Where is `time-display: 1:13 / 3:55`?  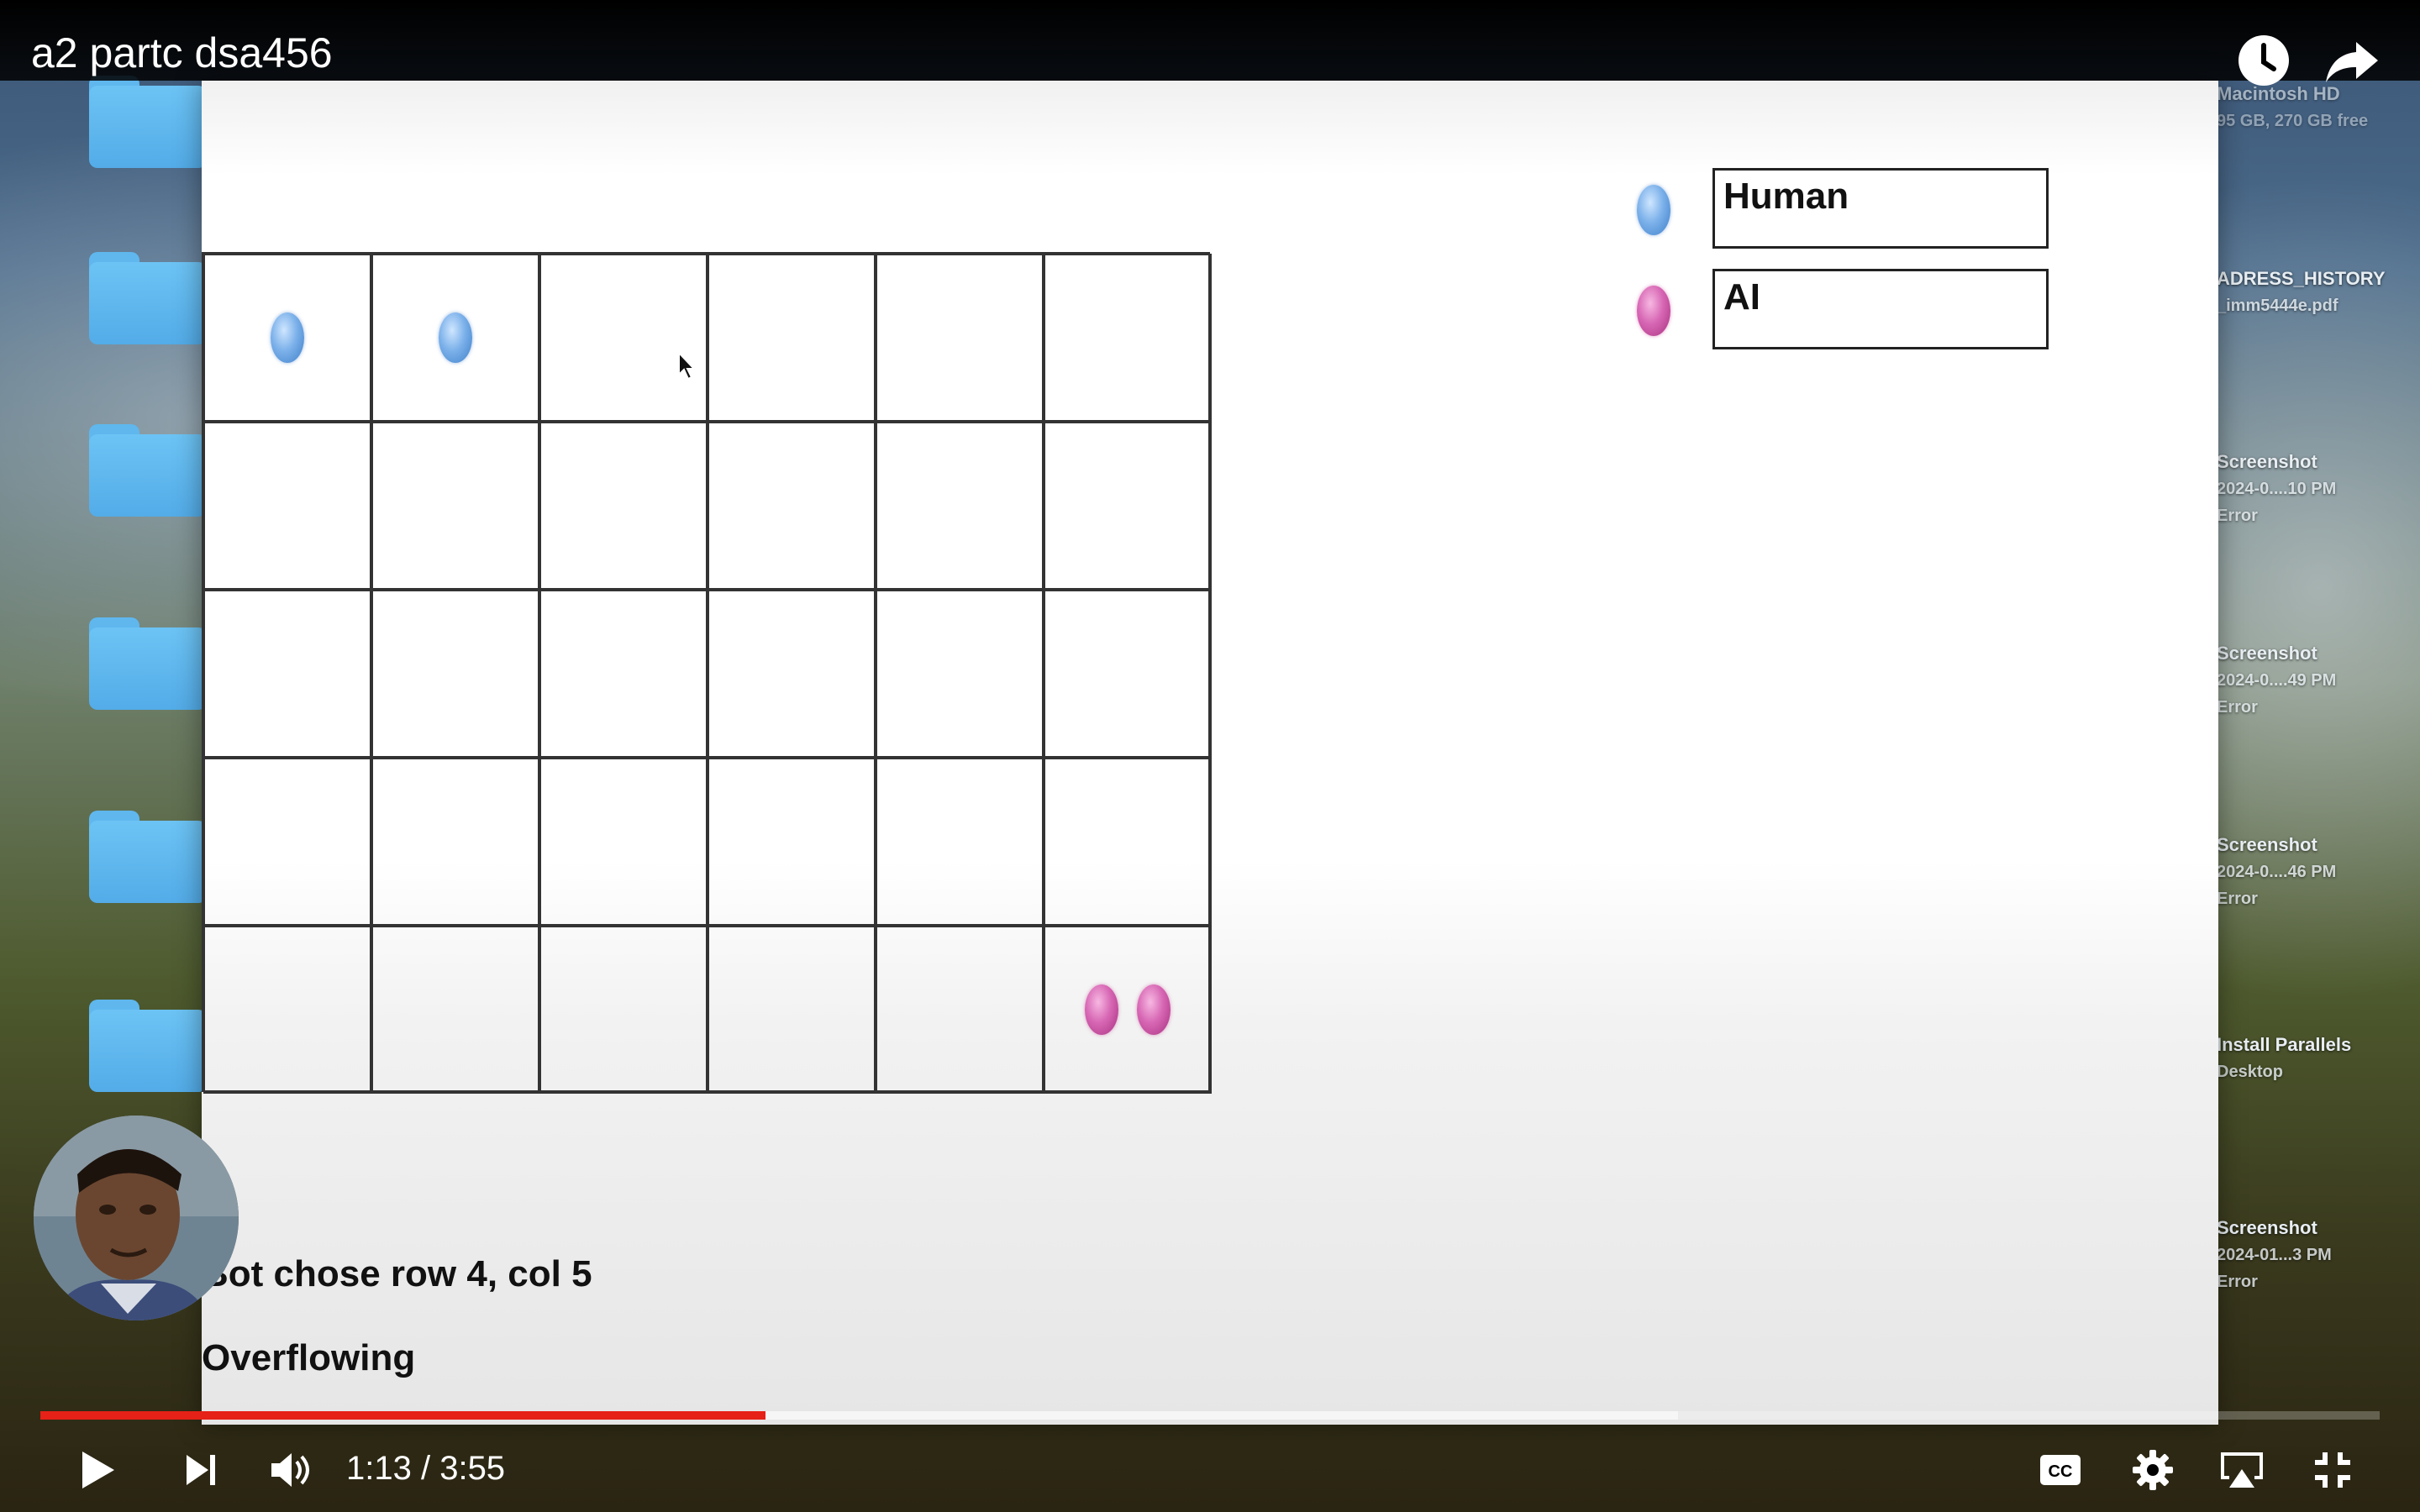
time-display: 1:13 / 3:55 is located at coordinates (426, 1469).